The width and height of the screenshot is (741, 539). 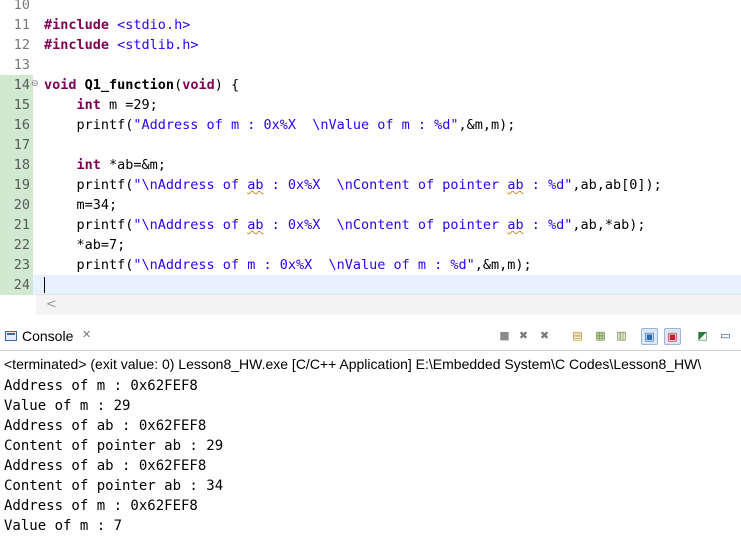 What do you see at coordinates (388, 304) in the screenshot?
I see `horizontal-scrollbar: <` at bounding box center [388, 304].